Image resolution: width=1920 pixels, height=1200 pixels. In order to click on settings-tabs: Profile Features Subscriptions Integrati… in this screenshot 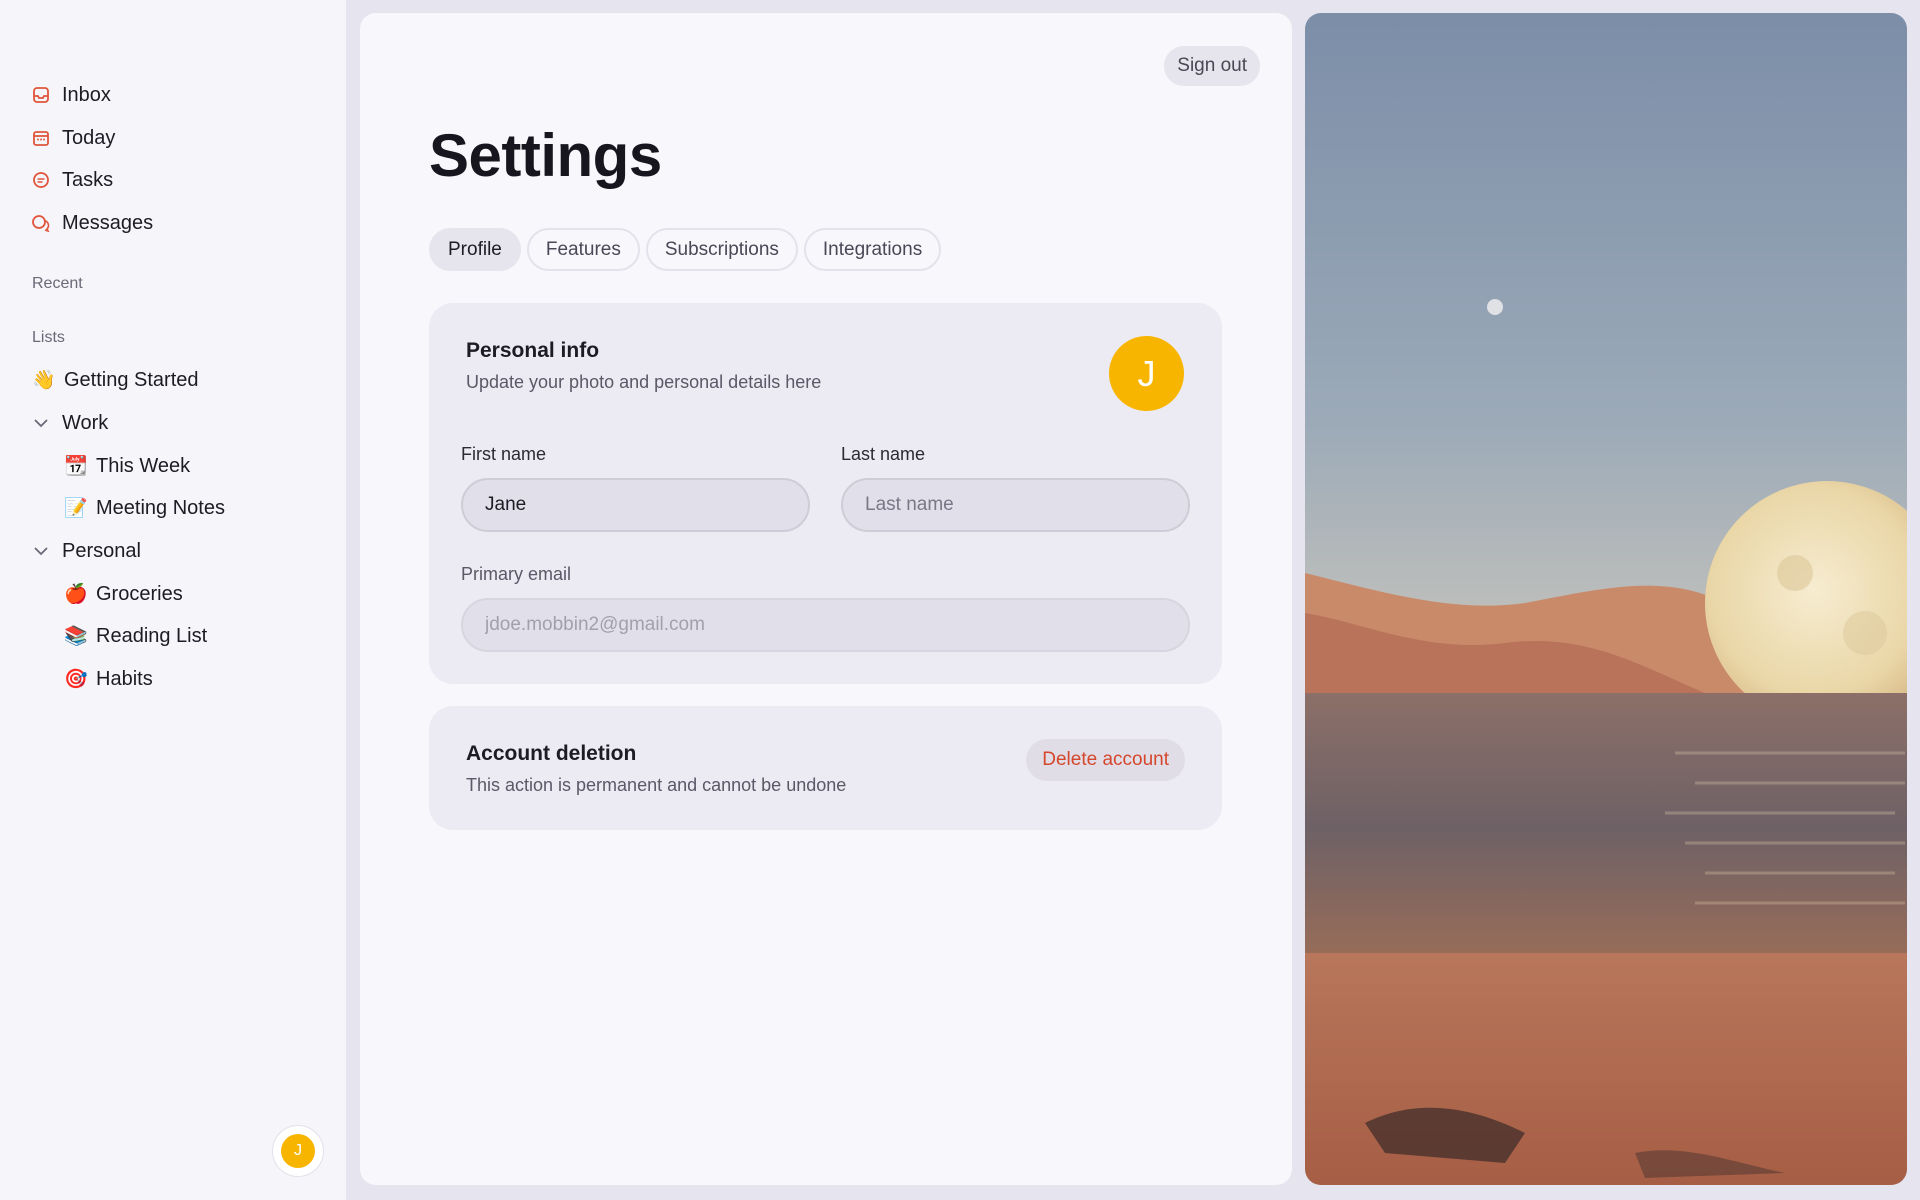, I will do `click(685, 249)`.